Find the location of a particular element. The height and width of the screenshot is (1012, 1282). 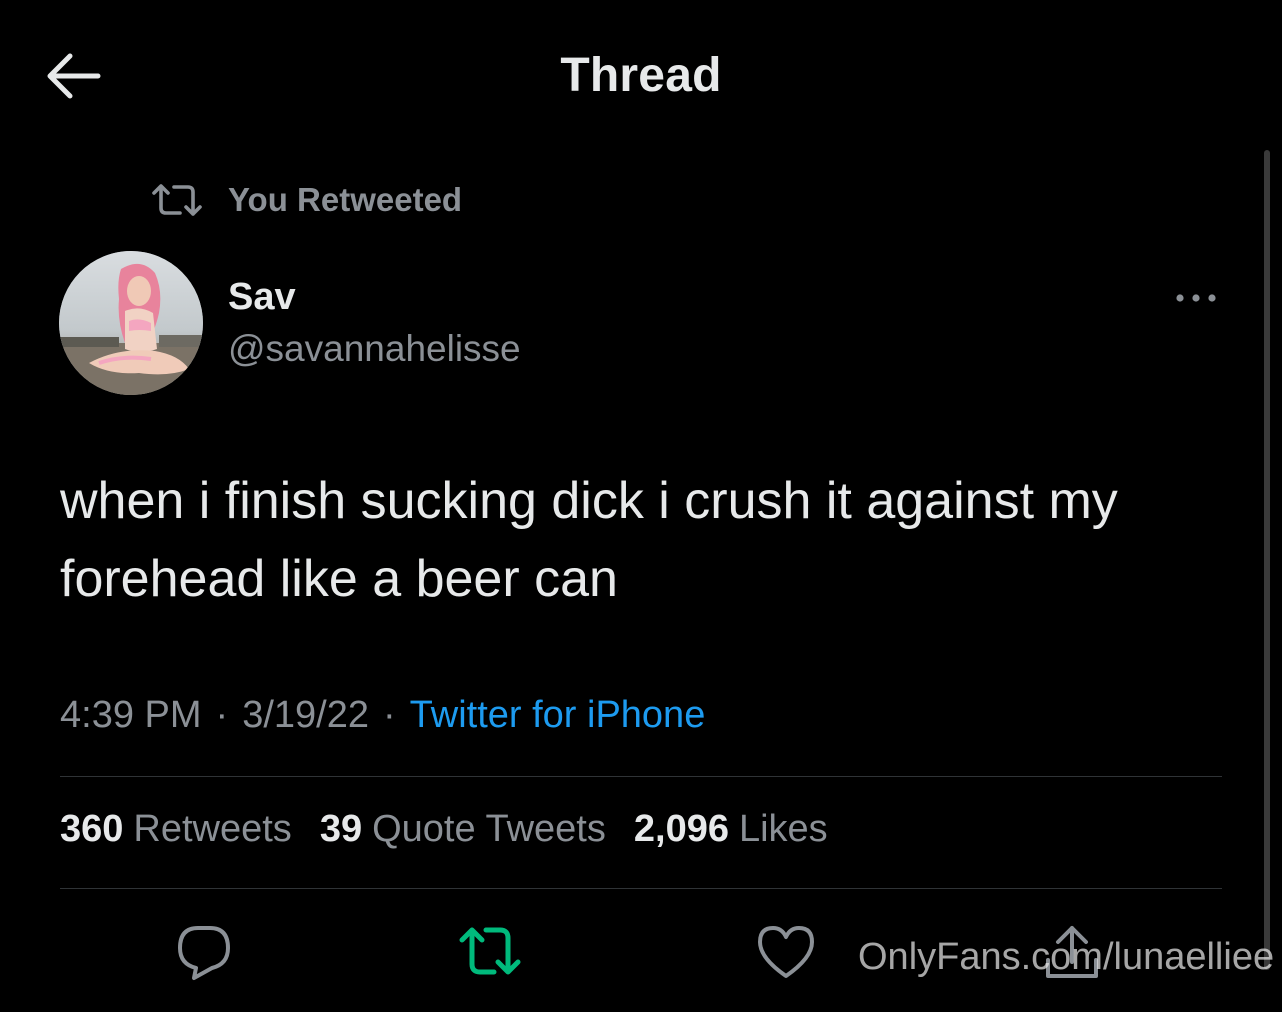

avatar is located at coordinates (131, 323).